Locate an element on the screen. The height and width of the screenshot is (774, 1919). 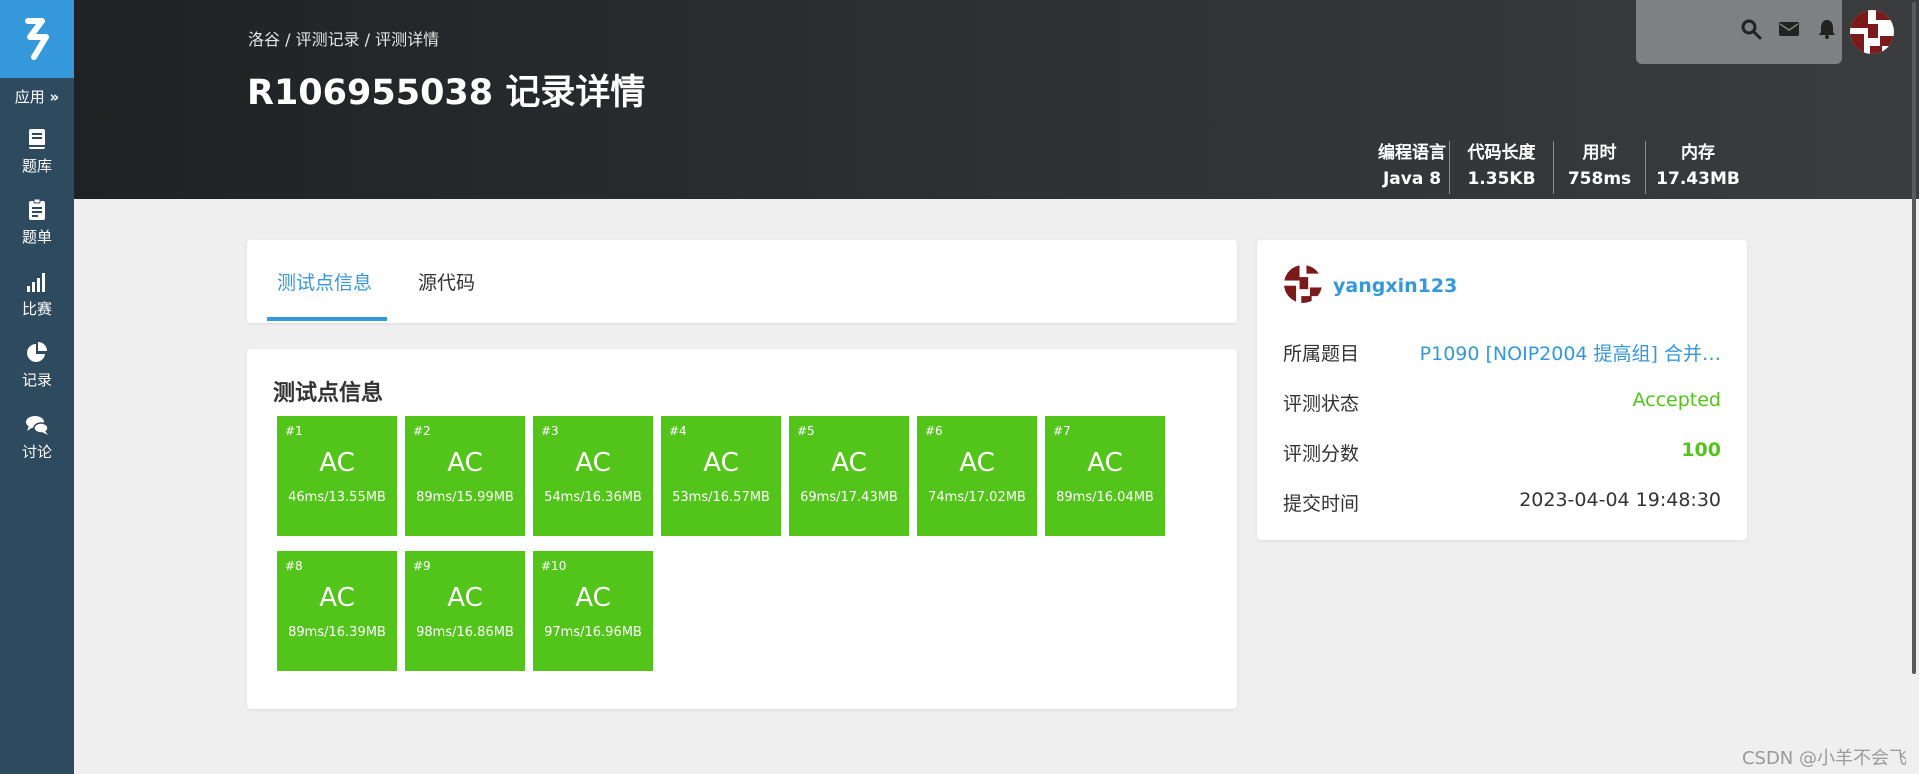
info-key: 所属题目 is located at coordinates (1321, 354).